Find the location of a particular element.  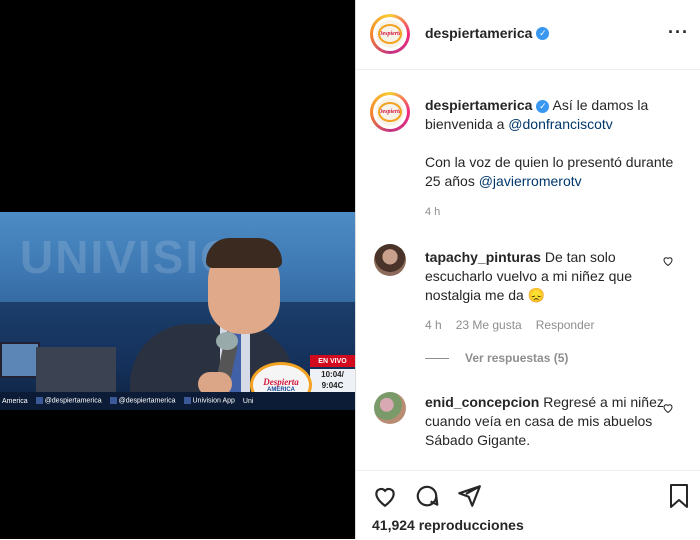

facebook-icon is located at coordinates (113, 401).